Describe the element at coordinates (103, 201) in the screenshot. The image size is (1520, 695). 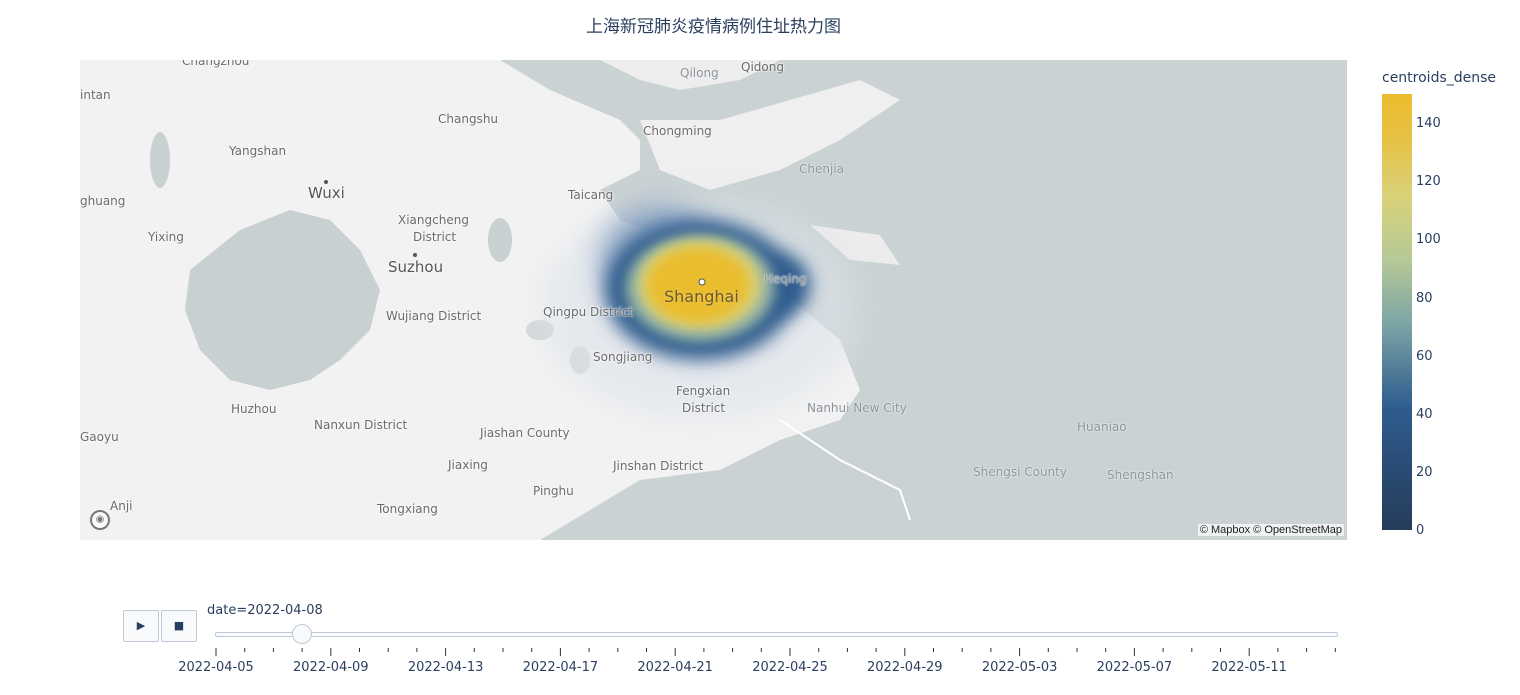
I see `place-label: ghuang` at that location.